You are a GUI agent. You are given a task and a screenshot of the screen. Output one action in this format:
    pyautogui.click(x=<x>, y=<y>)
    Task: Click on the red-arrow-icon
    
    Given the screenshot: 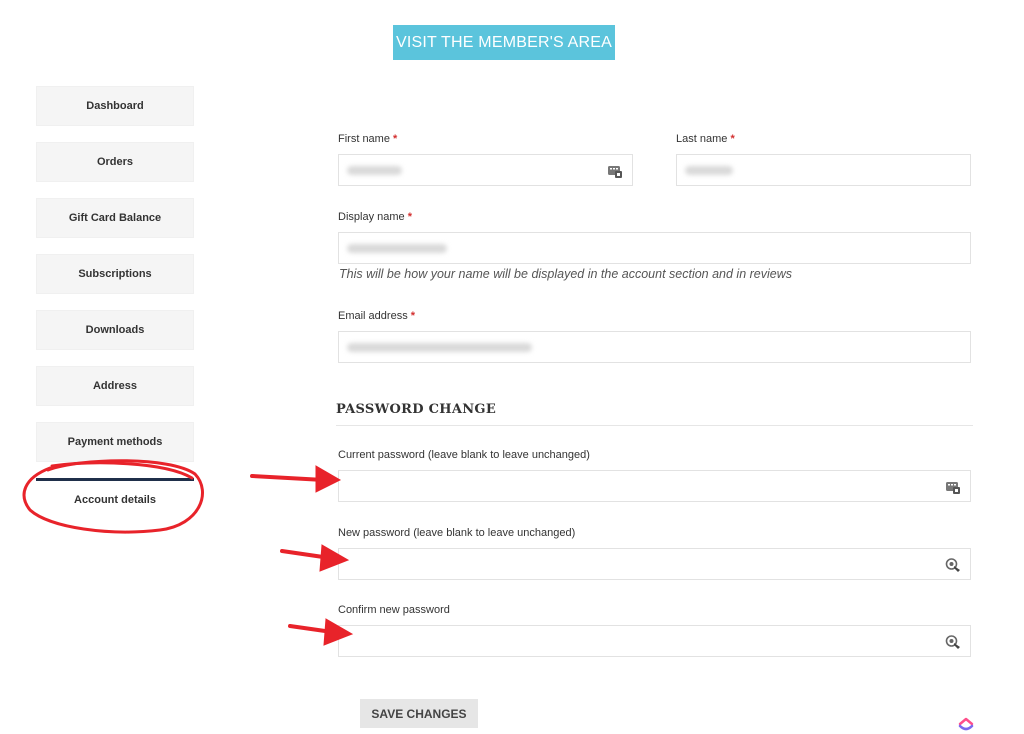 What is the action you would take?
    pyautogui.click(x=296, y=479)
    